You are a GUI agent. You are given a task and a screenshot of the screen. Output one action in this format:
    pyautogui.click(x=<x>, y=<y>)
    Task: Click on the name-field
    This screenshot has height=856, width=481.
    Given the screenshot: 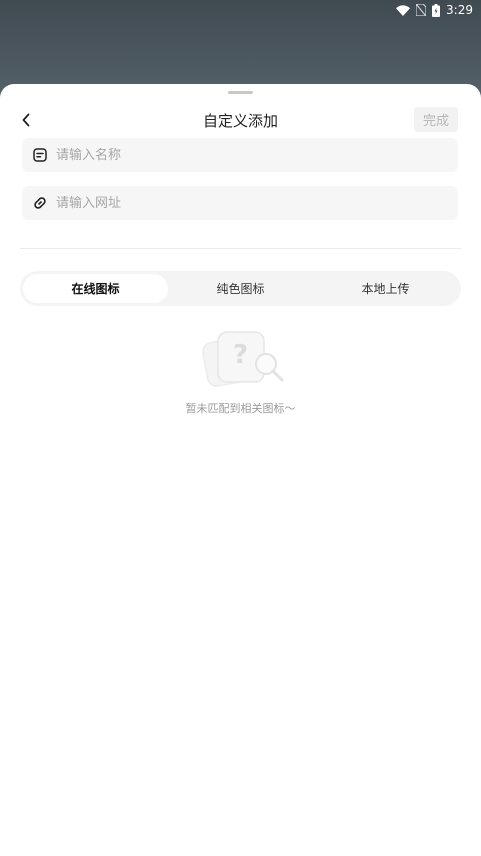 What is the action you would take?
    pyautogui.click(x=240, y=155)
    